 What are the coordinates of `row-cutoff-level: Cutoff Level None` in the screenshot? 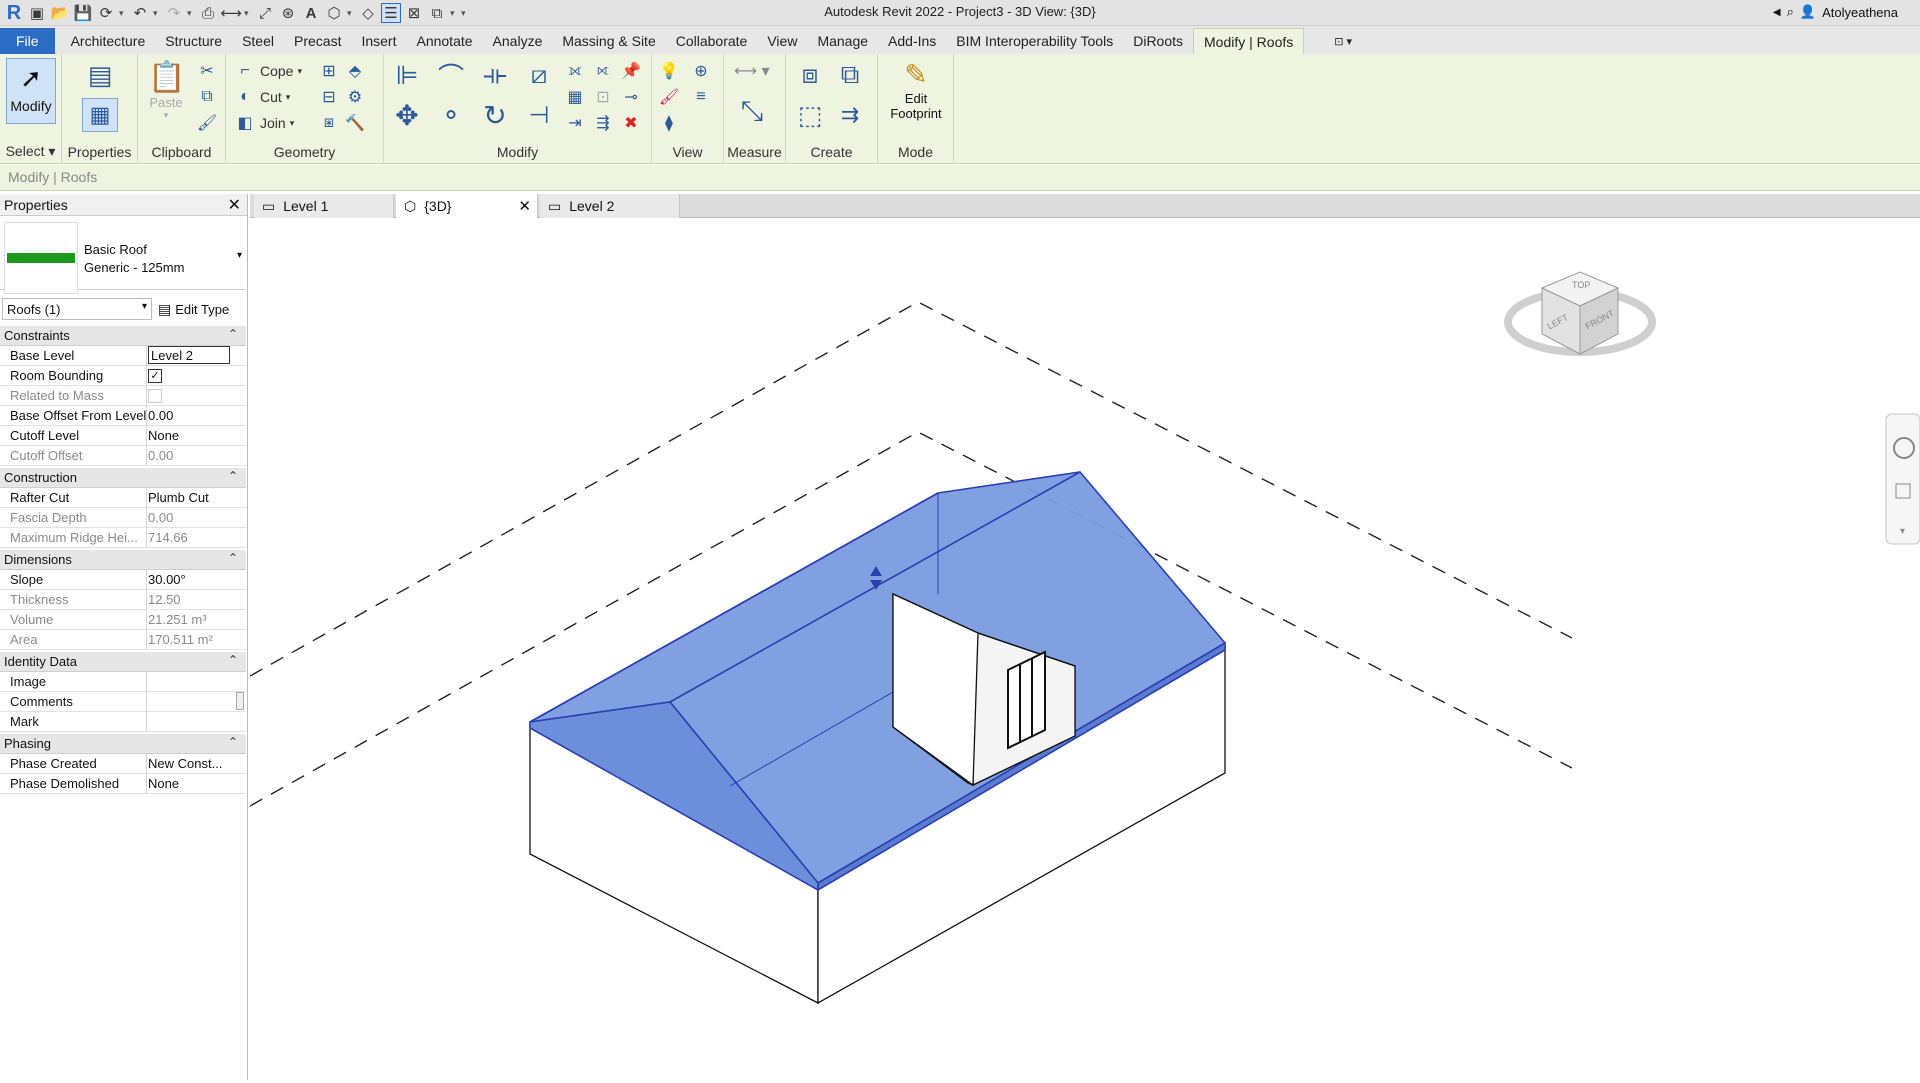 It's located at (123, 436).